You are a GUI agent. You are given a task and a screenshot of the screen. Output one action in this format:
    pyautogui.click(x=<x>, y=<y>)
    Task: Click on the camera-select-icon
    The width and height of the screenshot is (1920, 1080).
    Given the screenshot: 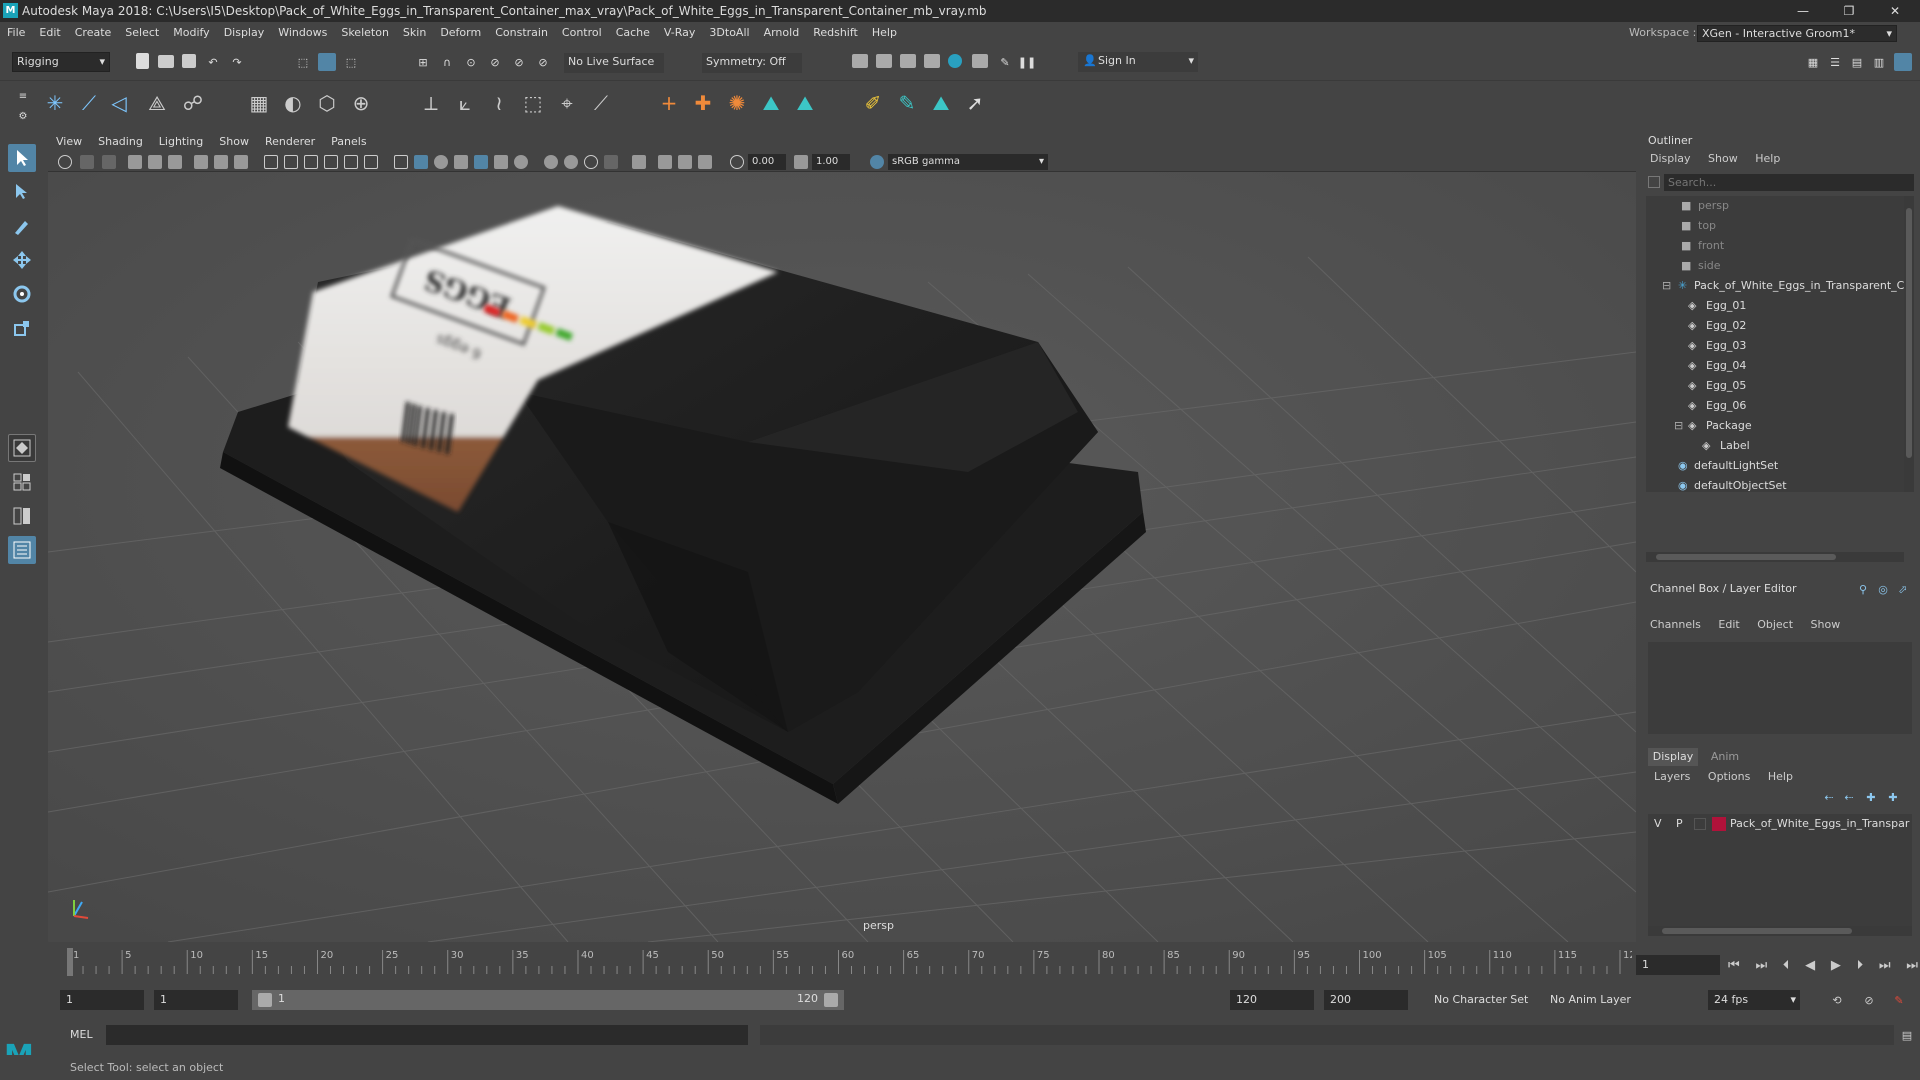 What is the action you would take?
    pyautogui.click(x=65, y=162)
    